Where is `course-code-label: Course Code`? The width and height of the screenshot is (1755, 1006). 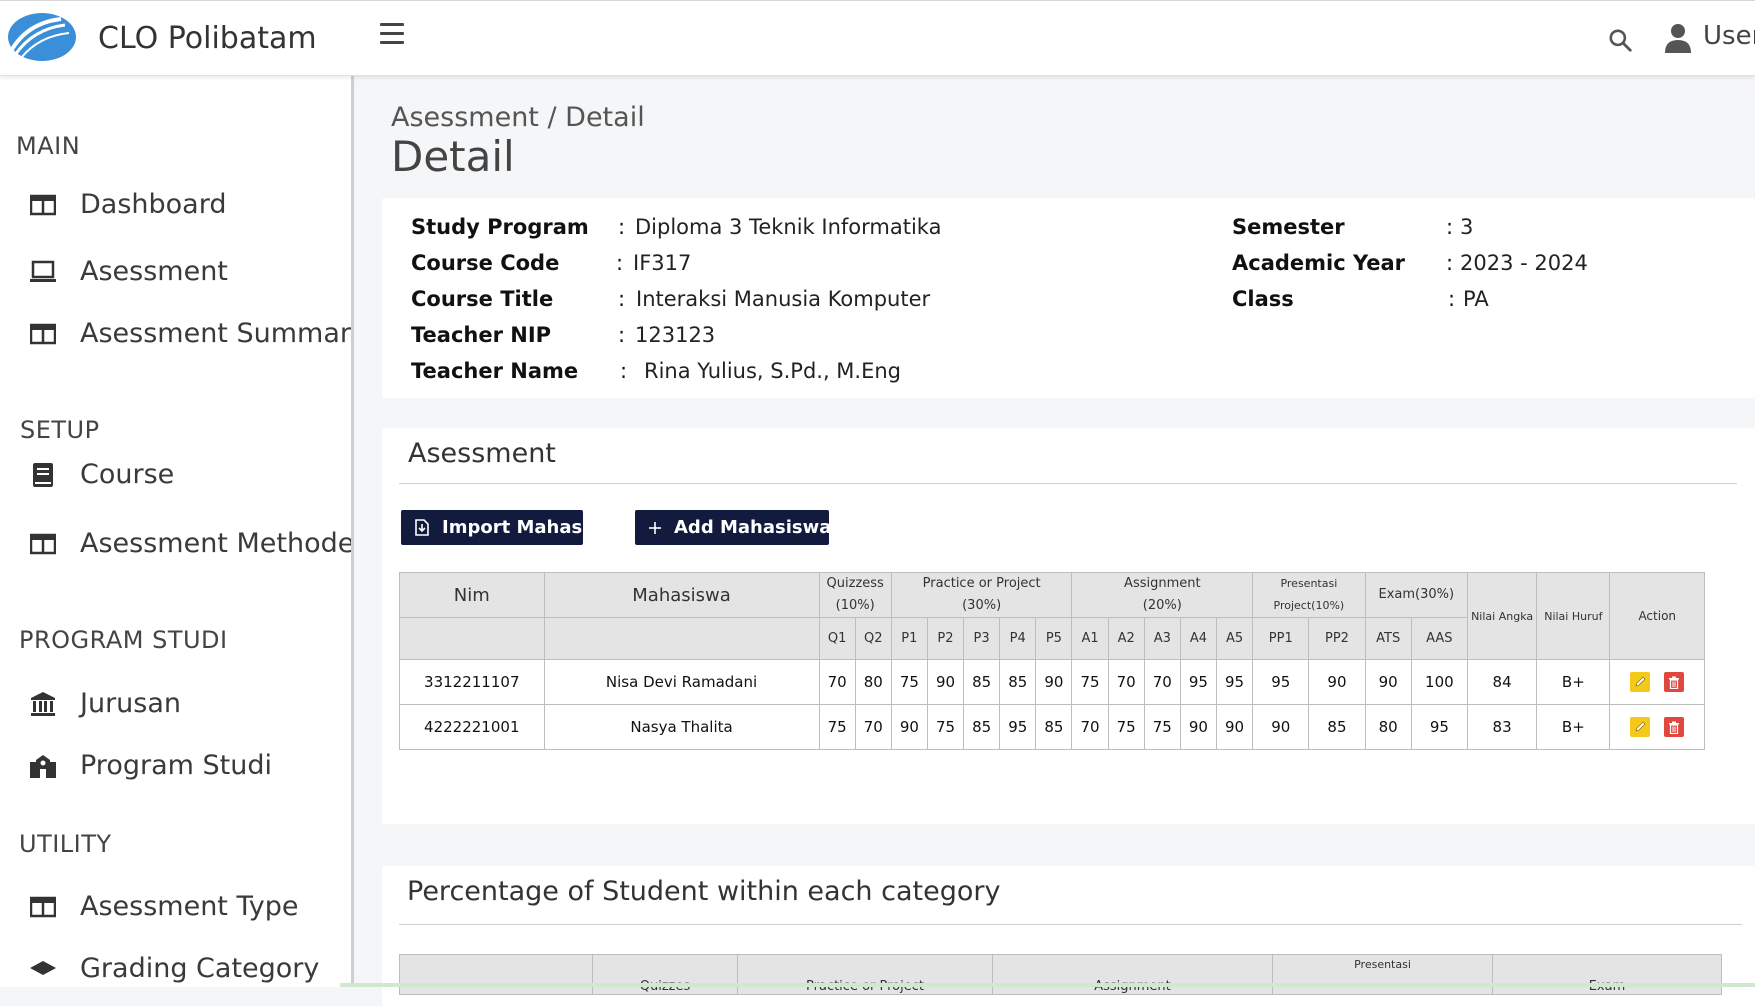 course-code-label: Course Code is located at coordinates (485, 263).